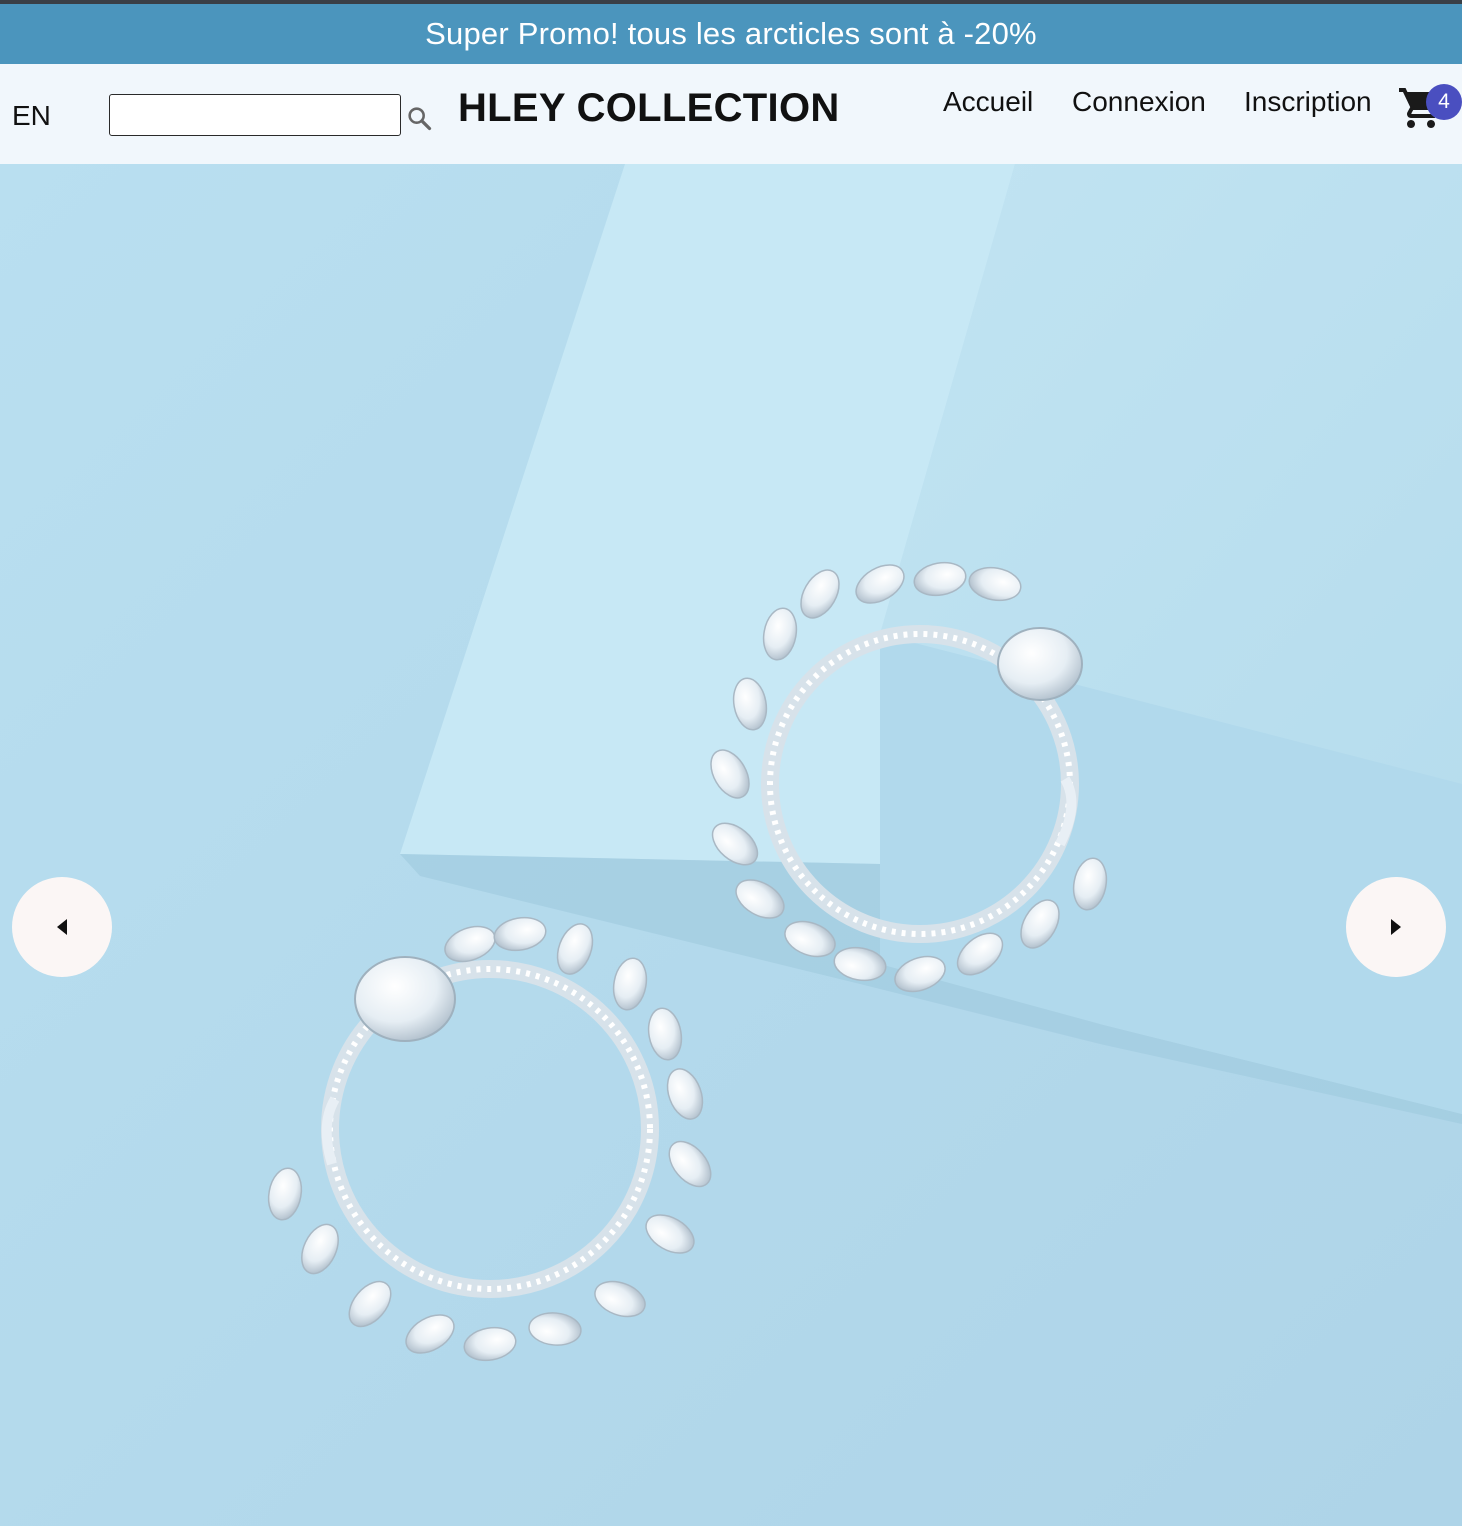 The image size is (1462, 1526). I want to click on language-switch: EN, so click(31, 116).